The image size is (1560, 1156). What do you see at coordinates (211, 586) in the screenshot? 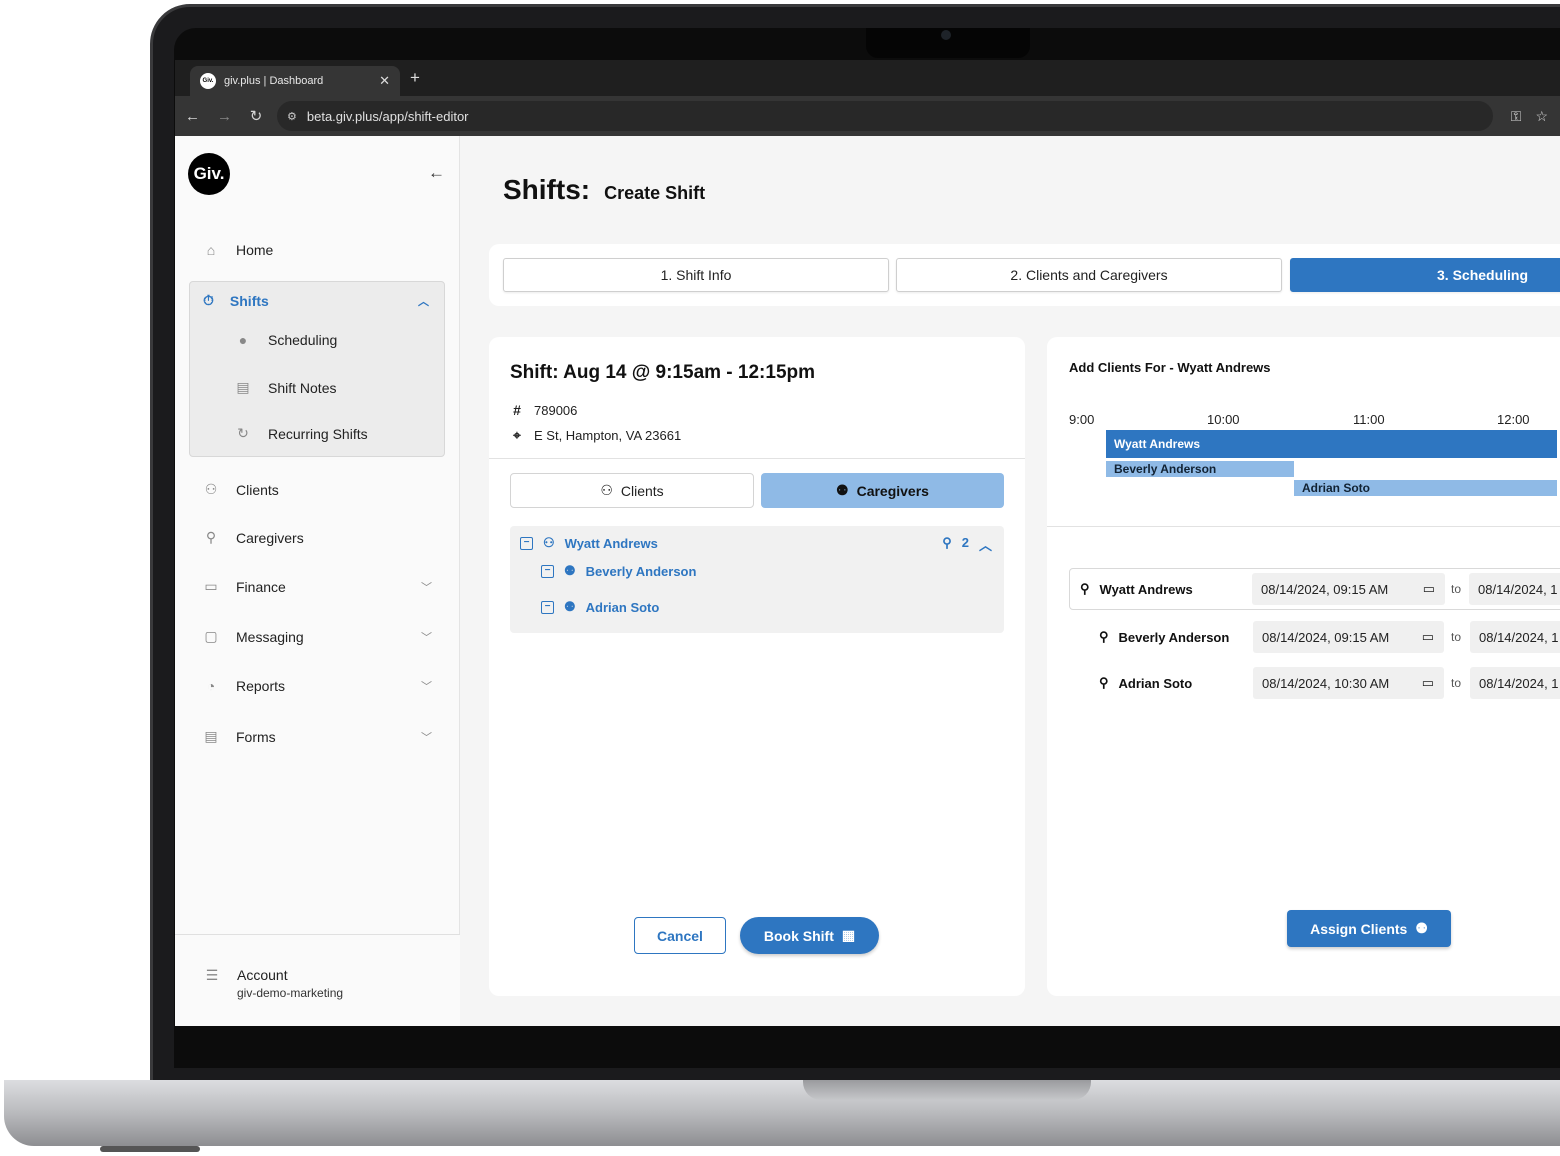
I see `credit-card-icon: ▭` at bounding box center [211, 586].